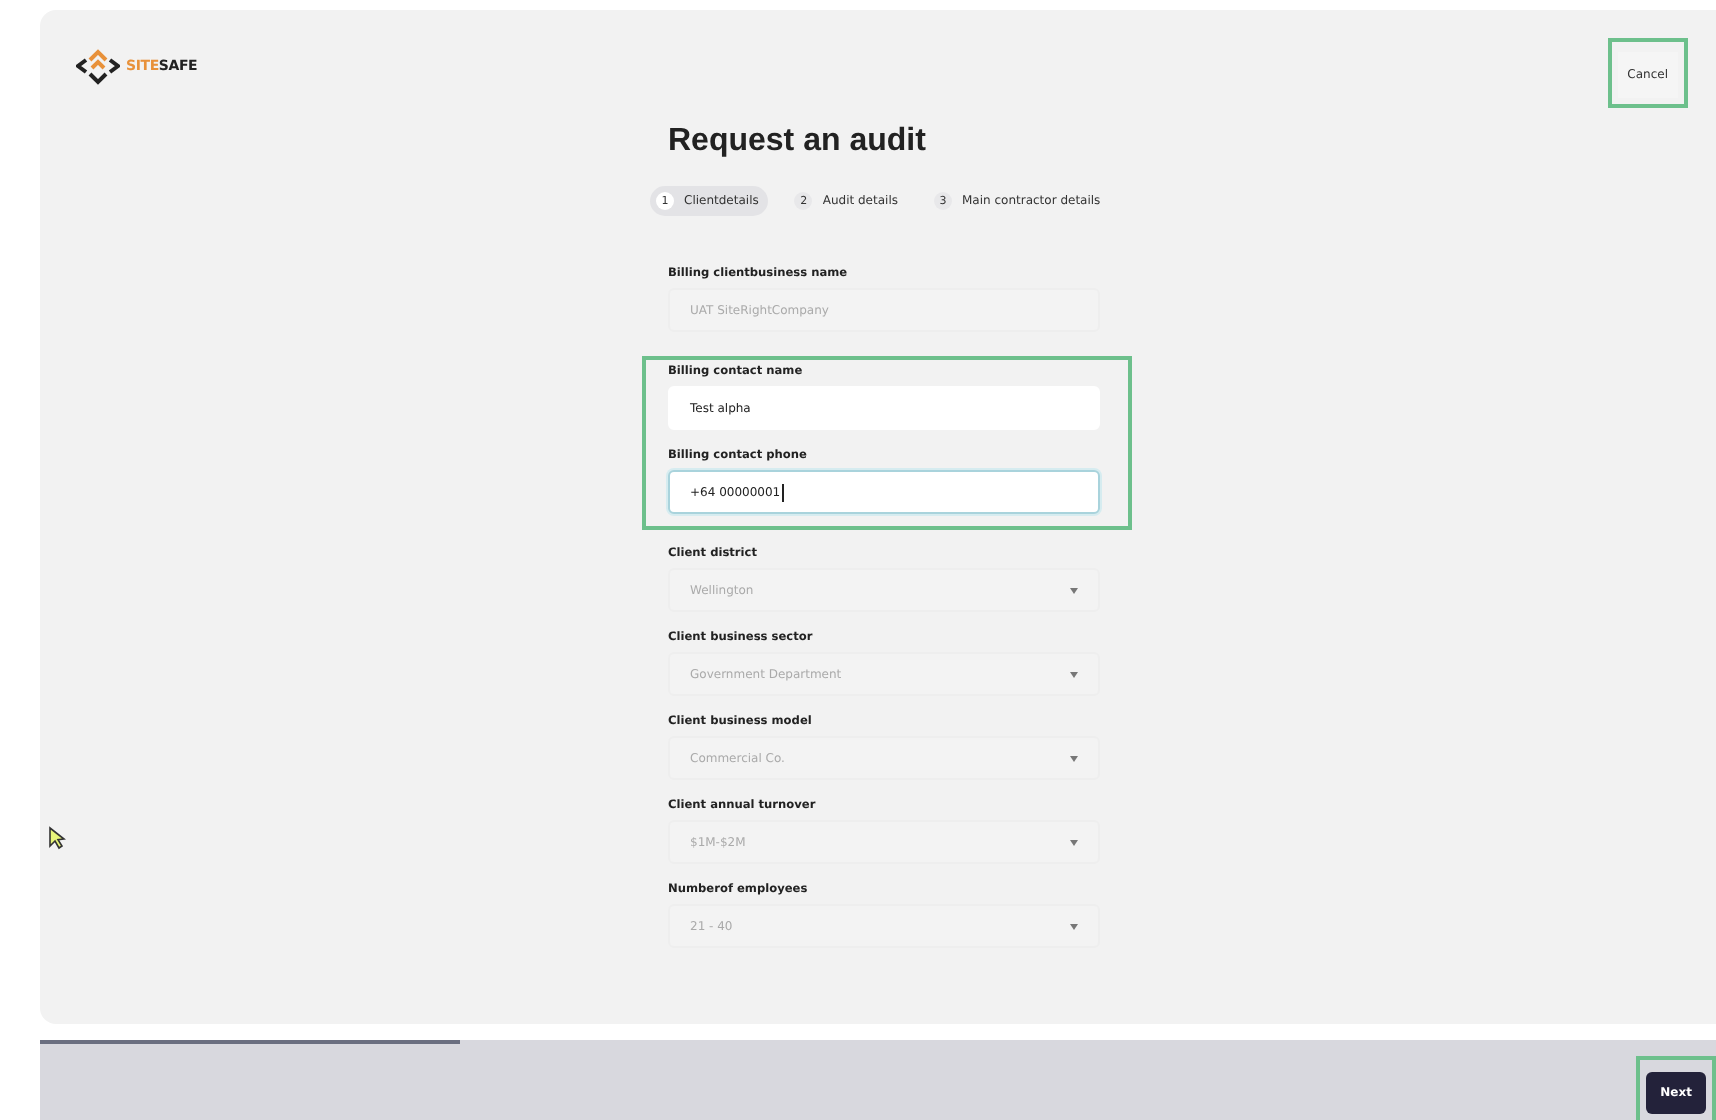 This screenshot has height=1120, width=1716. Describe the element at coordinates (57, 838) in the screenshot. I see `mouse-pointer-icon` at that location.